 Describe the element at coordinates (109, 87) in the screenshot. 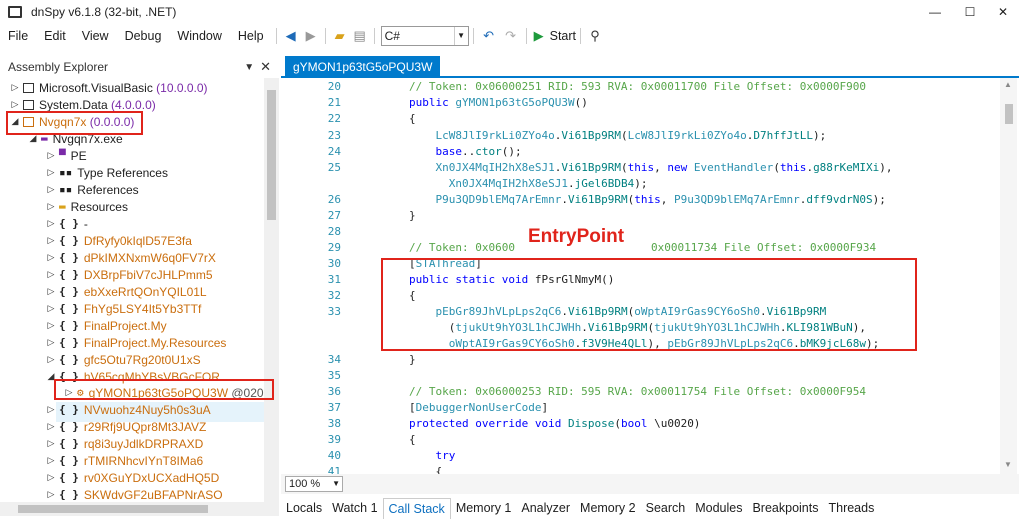

I see `tree-node-microsoft-visualbasic: ▷ Microsoft.VisualBasic (10.0.0.0)` at that location.